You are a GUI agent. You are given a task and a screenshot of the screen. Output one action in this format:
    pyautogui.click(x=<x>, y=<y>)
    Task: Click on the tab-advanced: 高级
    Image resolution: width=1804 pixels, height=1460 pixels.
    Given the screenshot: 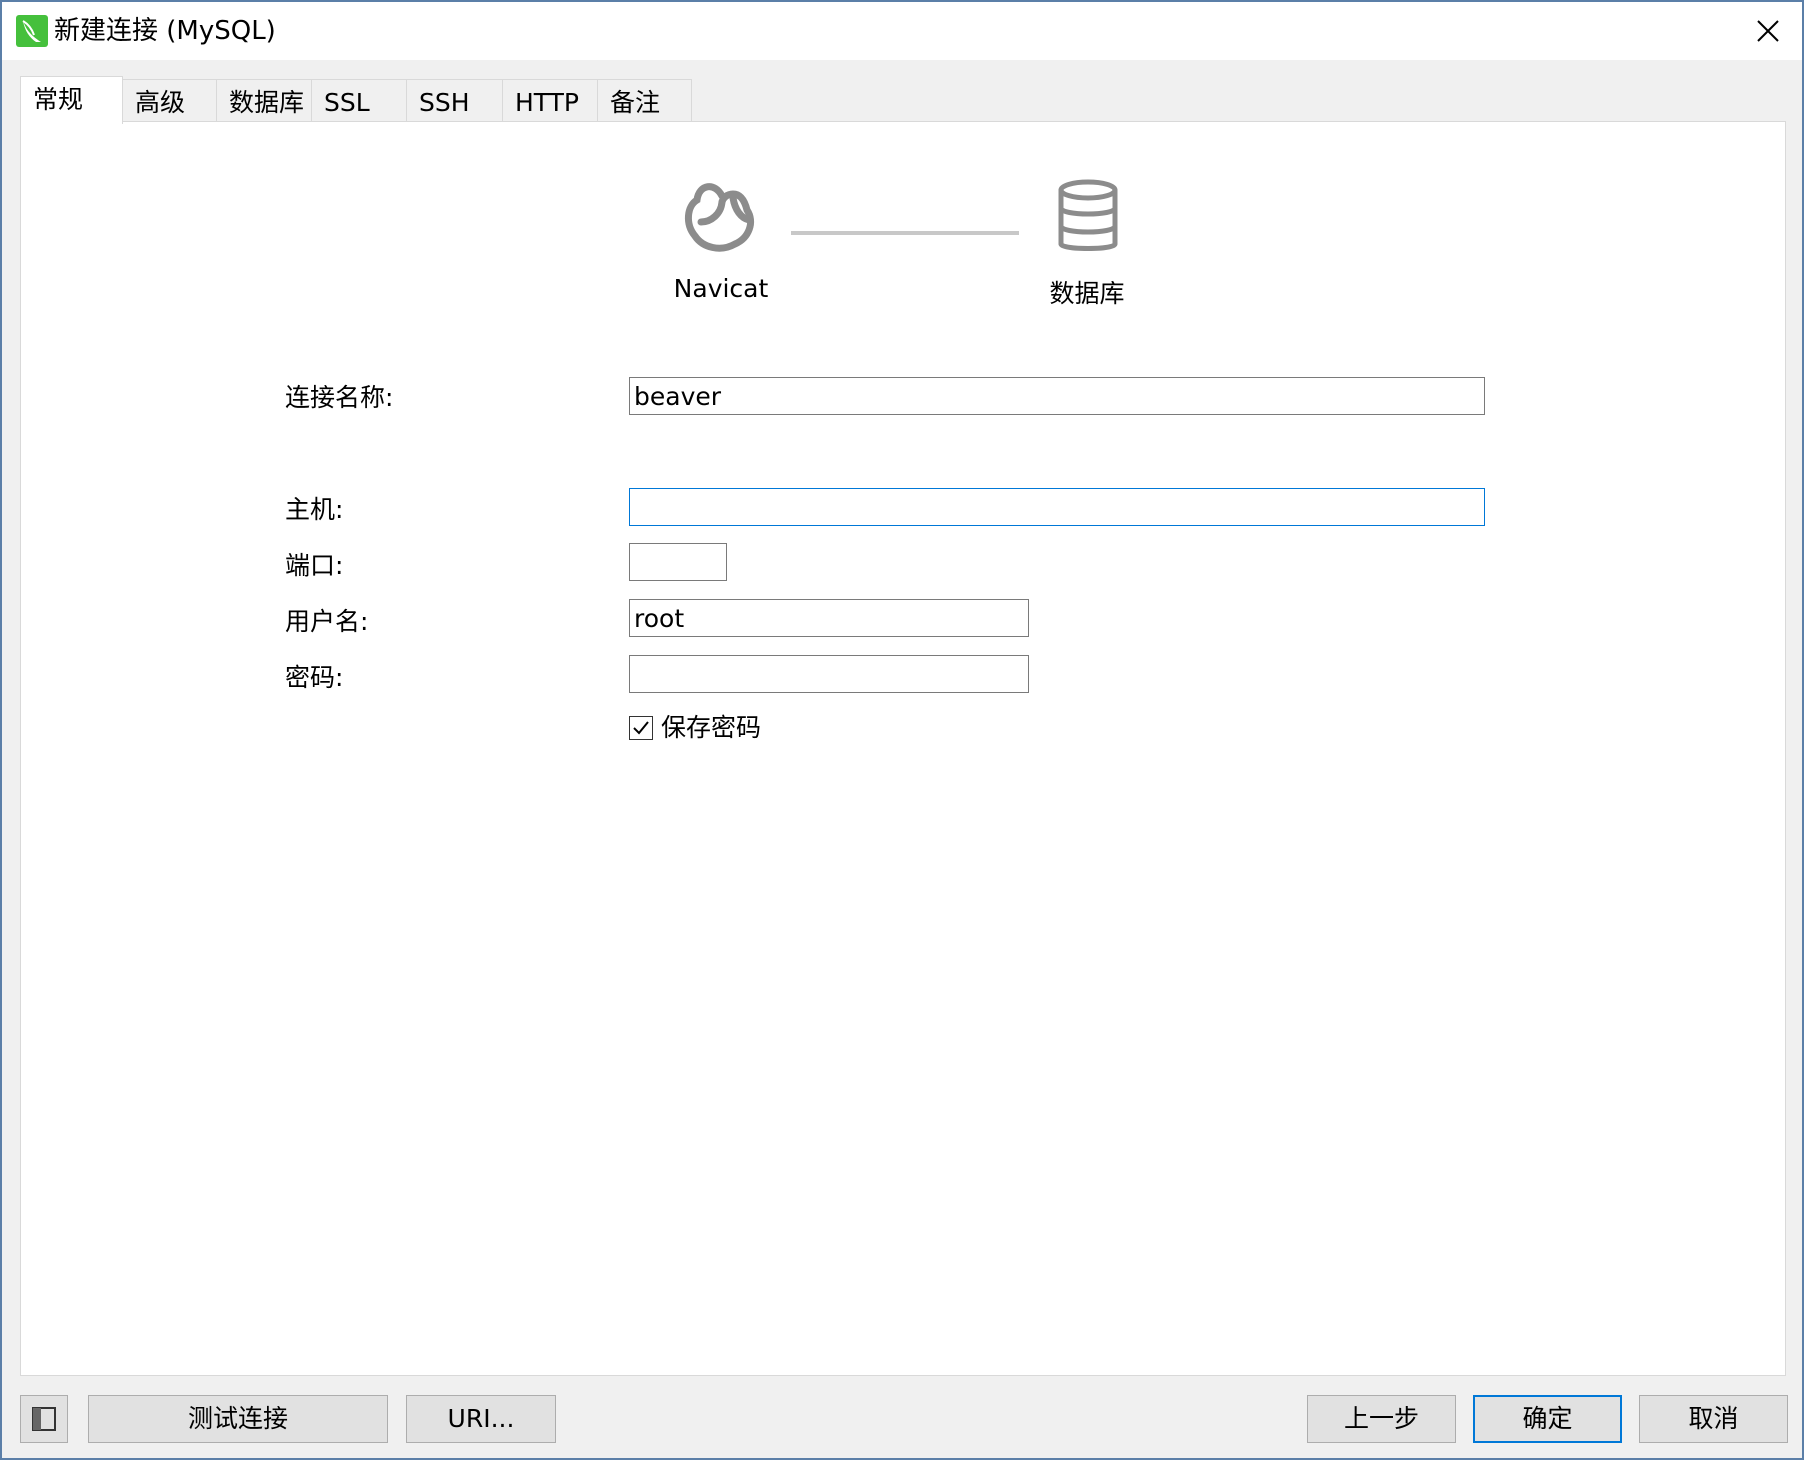 What is the action you would take?
    pyautogui.click(x=169, y=100)
    